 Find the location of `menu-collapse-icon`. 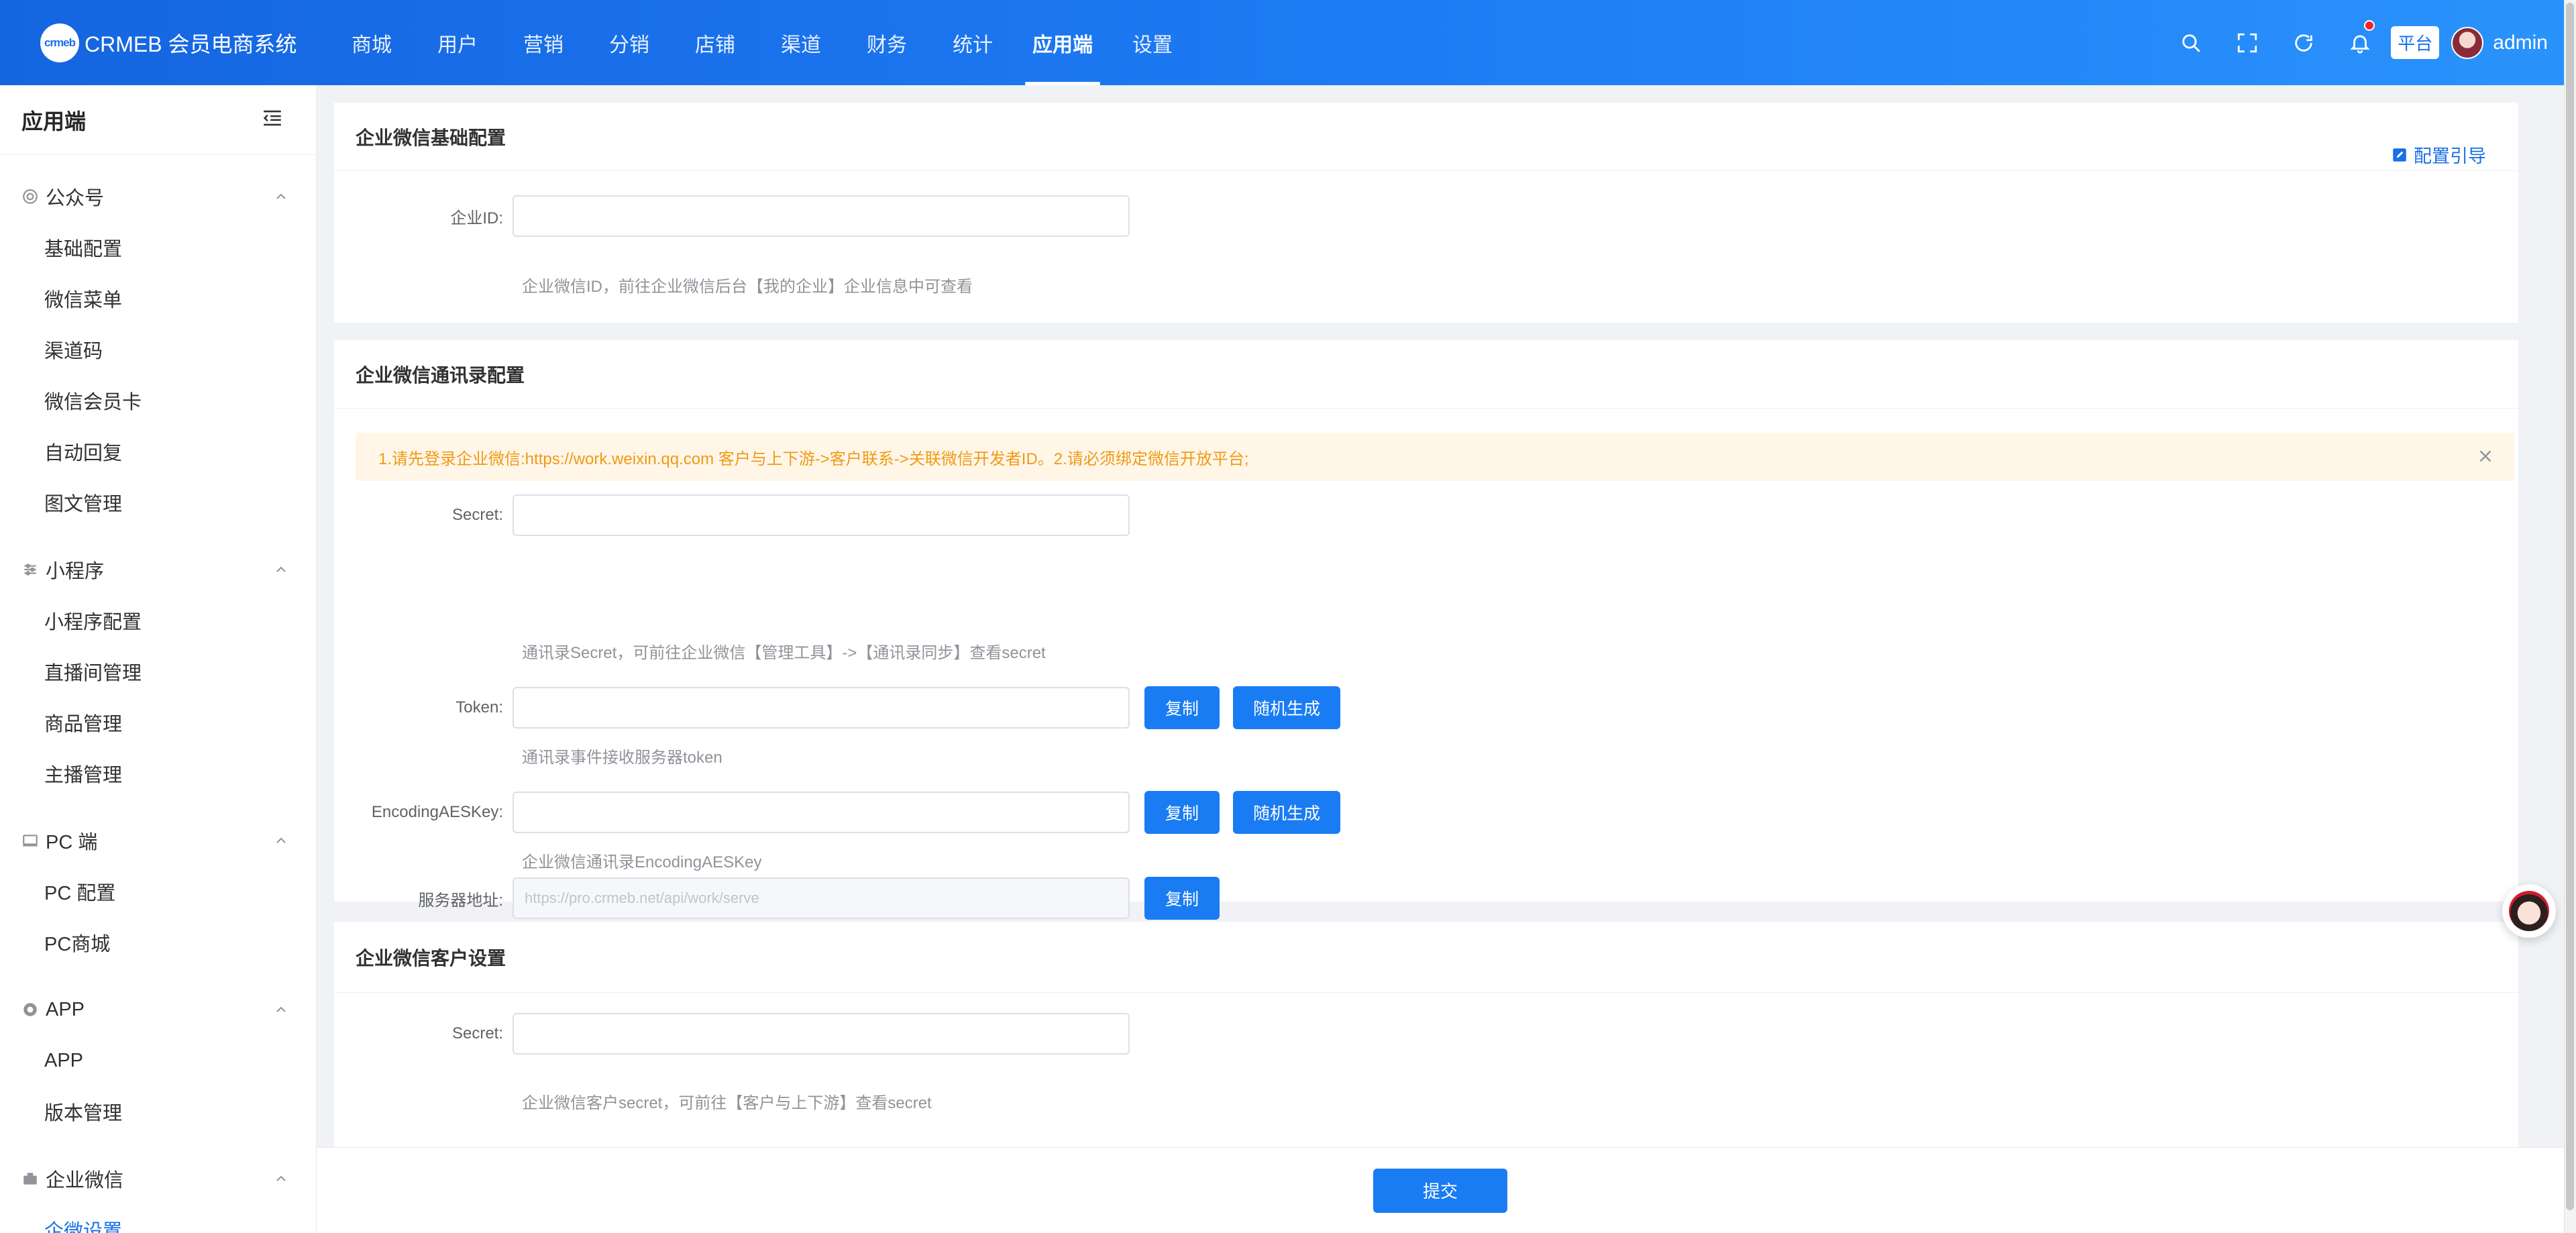

menu-collapse-icon is located at coordinates (272, 120).